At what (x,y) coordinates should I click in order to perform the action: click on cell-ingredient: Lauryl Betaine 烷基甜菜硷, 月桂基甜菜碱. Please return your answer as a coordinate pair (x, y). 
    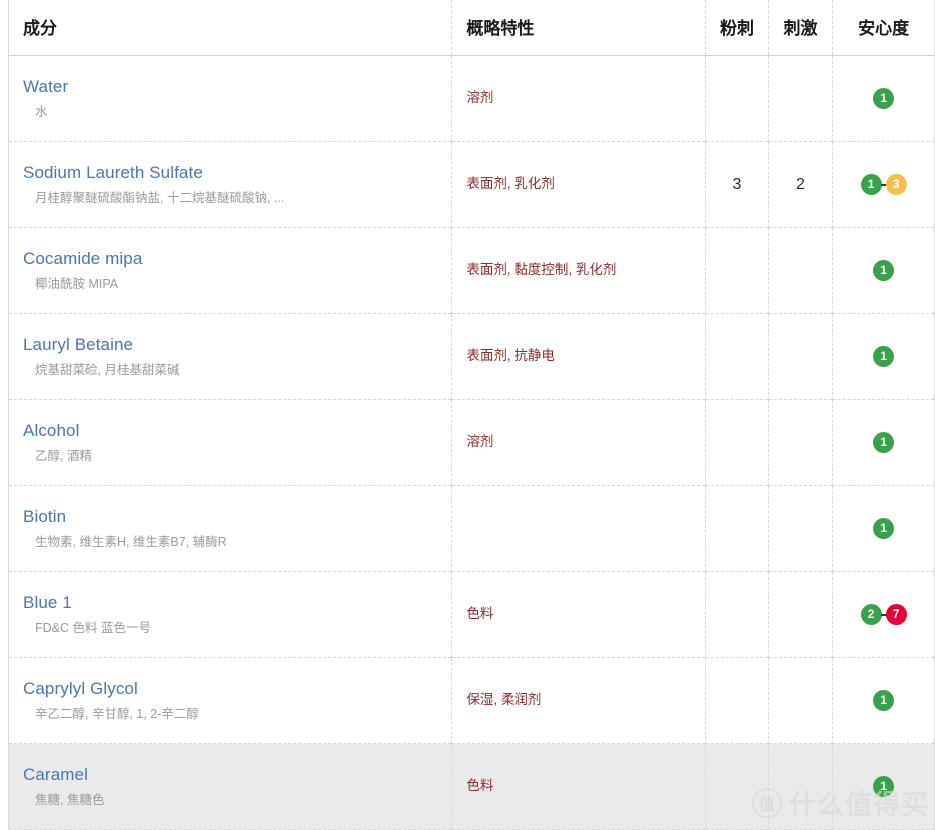
    Looking at the image, I should click on (230, 356).